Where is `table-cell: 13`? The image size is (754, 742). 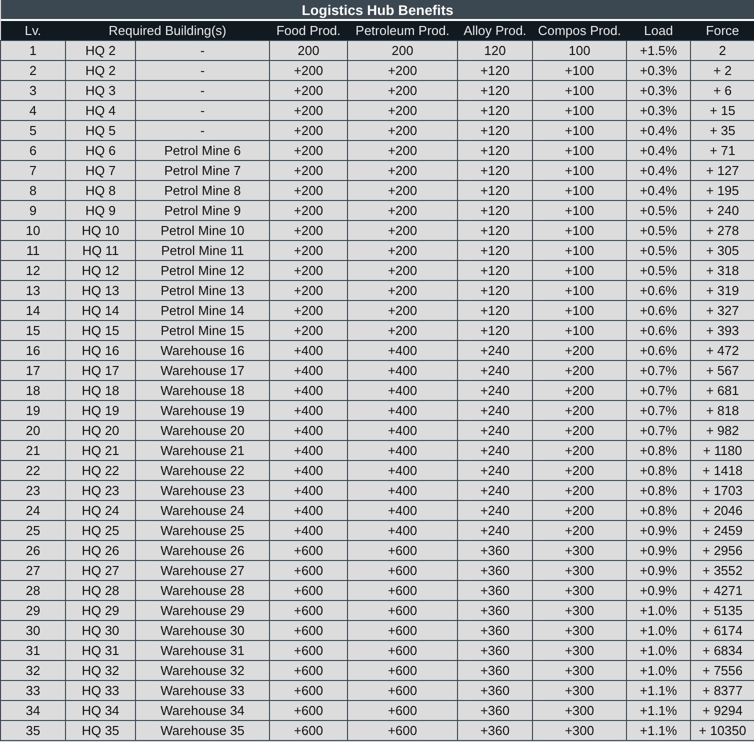 table-cell: 13 is located at coordinates (33, 290).